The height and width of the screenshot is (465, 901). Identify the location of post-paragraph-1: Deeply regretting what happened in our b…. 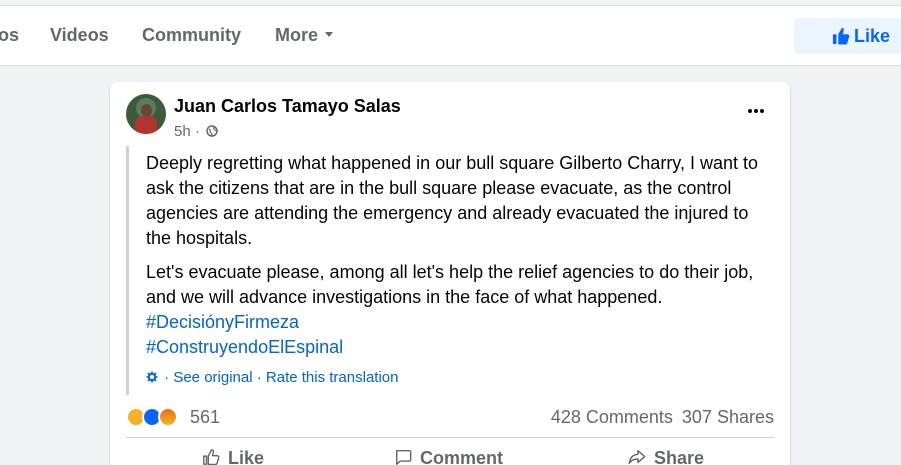
(452, 200).